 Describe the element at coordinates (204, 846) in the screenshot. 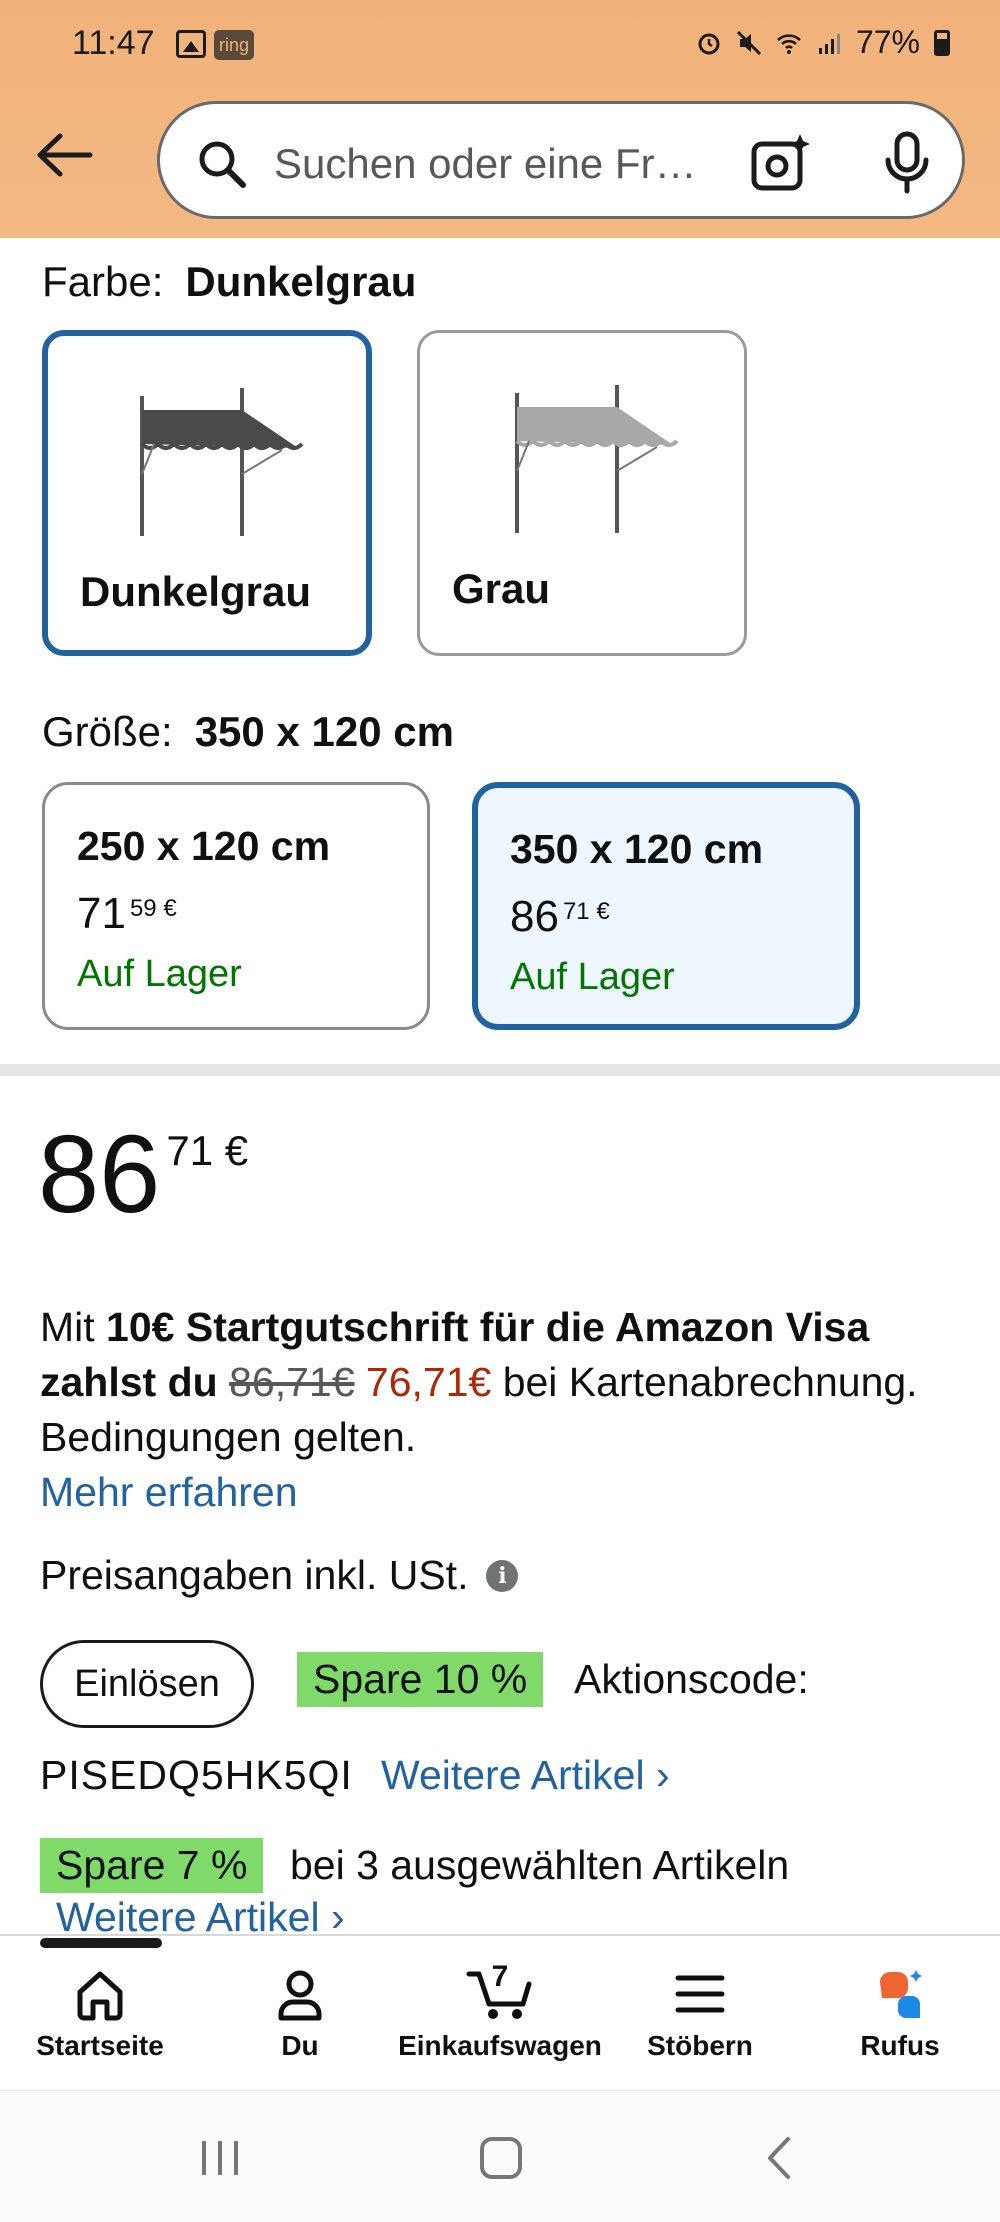

I see `size-option-size: 250 x 120 cm` at that location.